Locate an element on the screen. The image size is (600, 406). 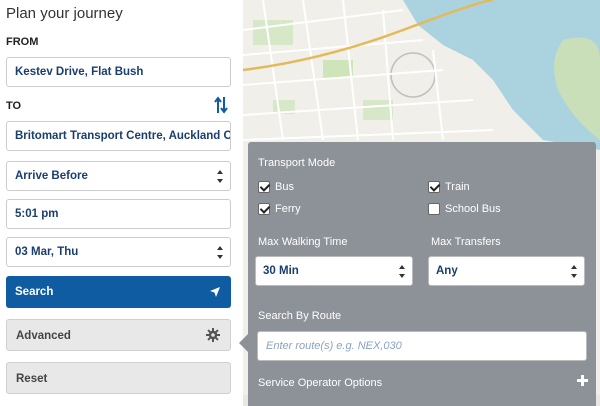
max-transfers-label: Max Transfers is located at coordinates (466, 242).